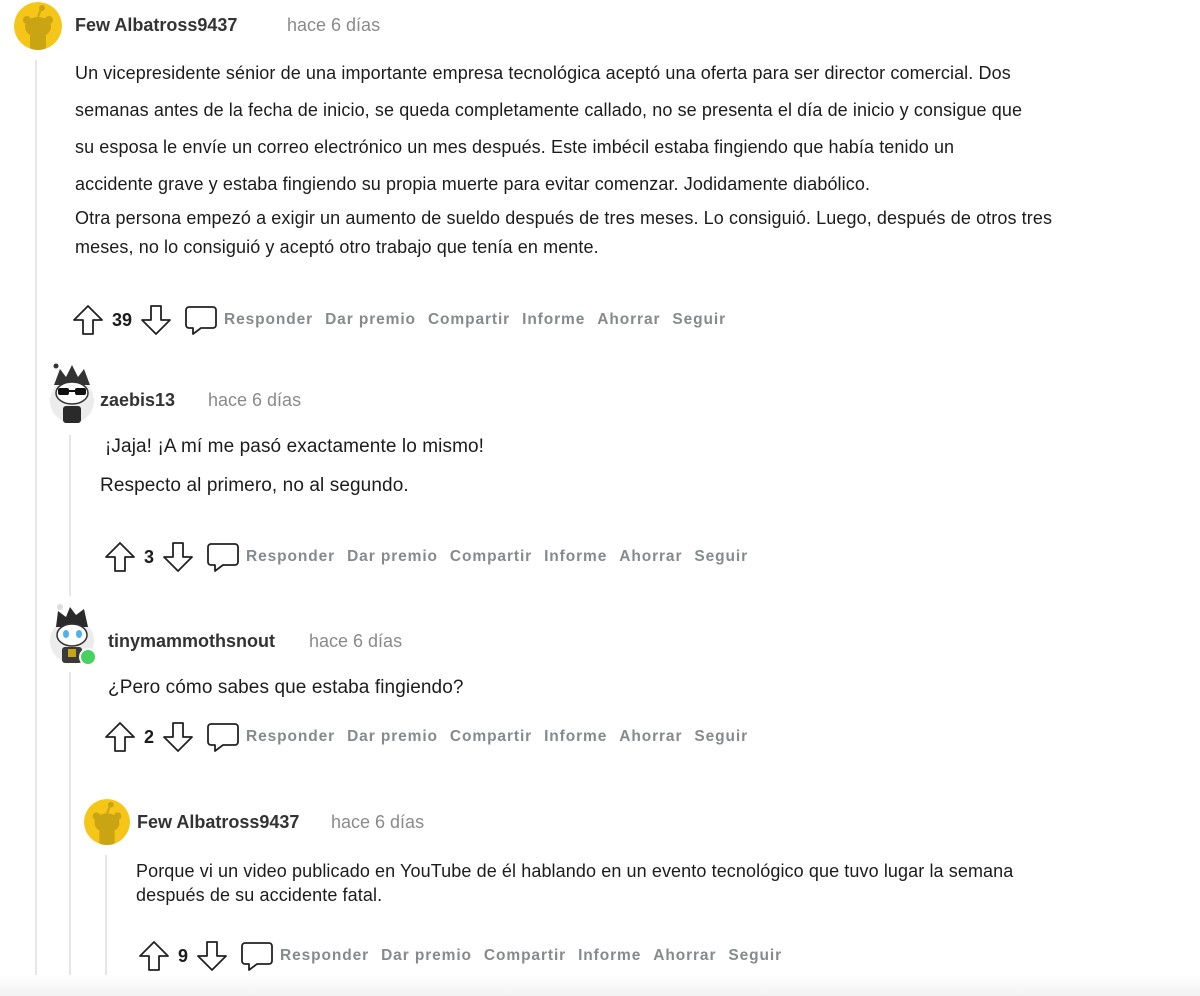 The width and height of the screenshot is (1200, 996). What do you see at coordinates (191, 641) in the screenshot?
I see `username: tinymammothsnout` at bounding box center [191, 641].